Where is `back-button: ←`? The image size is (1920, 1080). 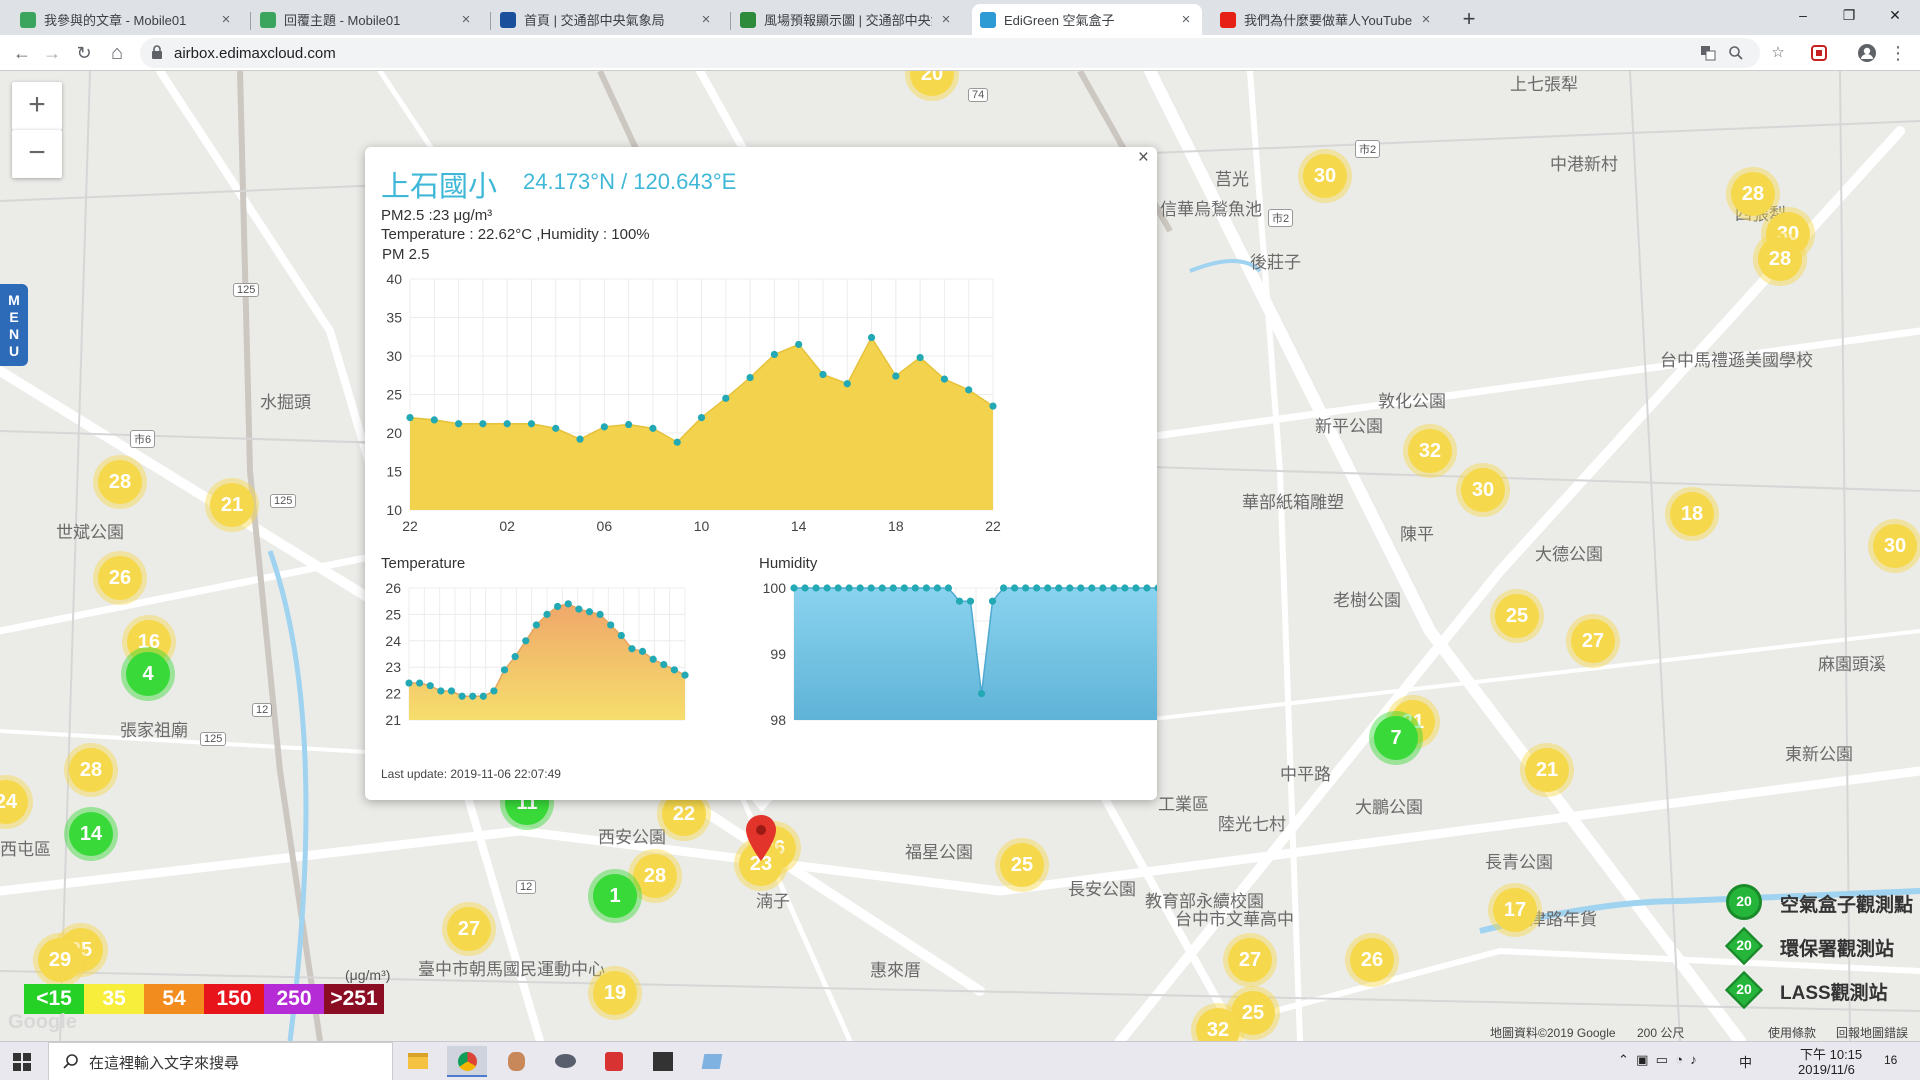 back-button: ← is located at coordinates (22, 53).